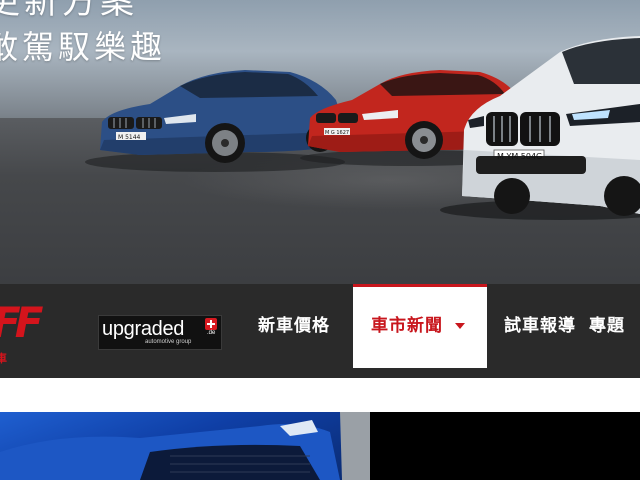 This screenshot has height=480, width=640. Describe the element at coordinates (337, 133) in the screenshot. I see `plate-red: M G 1627` at that location.